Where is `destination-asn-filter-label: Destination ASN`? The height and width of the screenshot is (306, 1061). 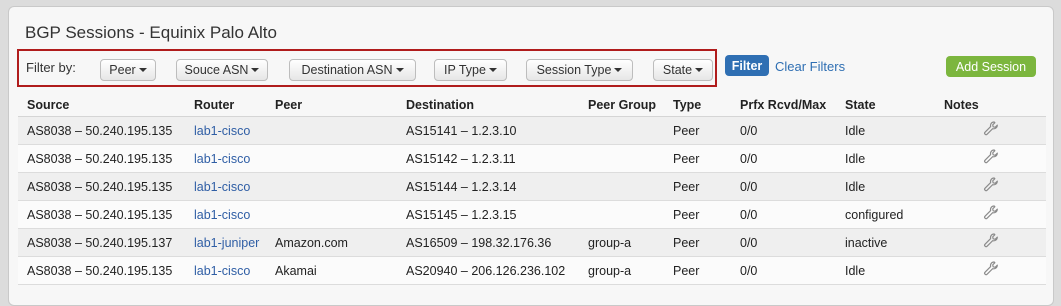 destination-asn-filter-label: Destination ASN is located at coordinates (347, 70).